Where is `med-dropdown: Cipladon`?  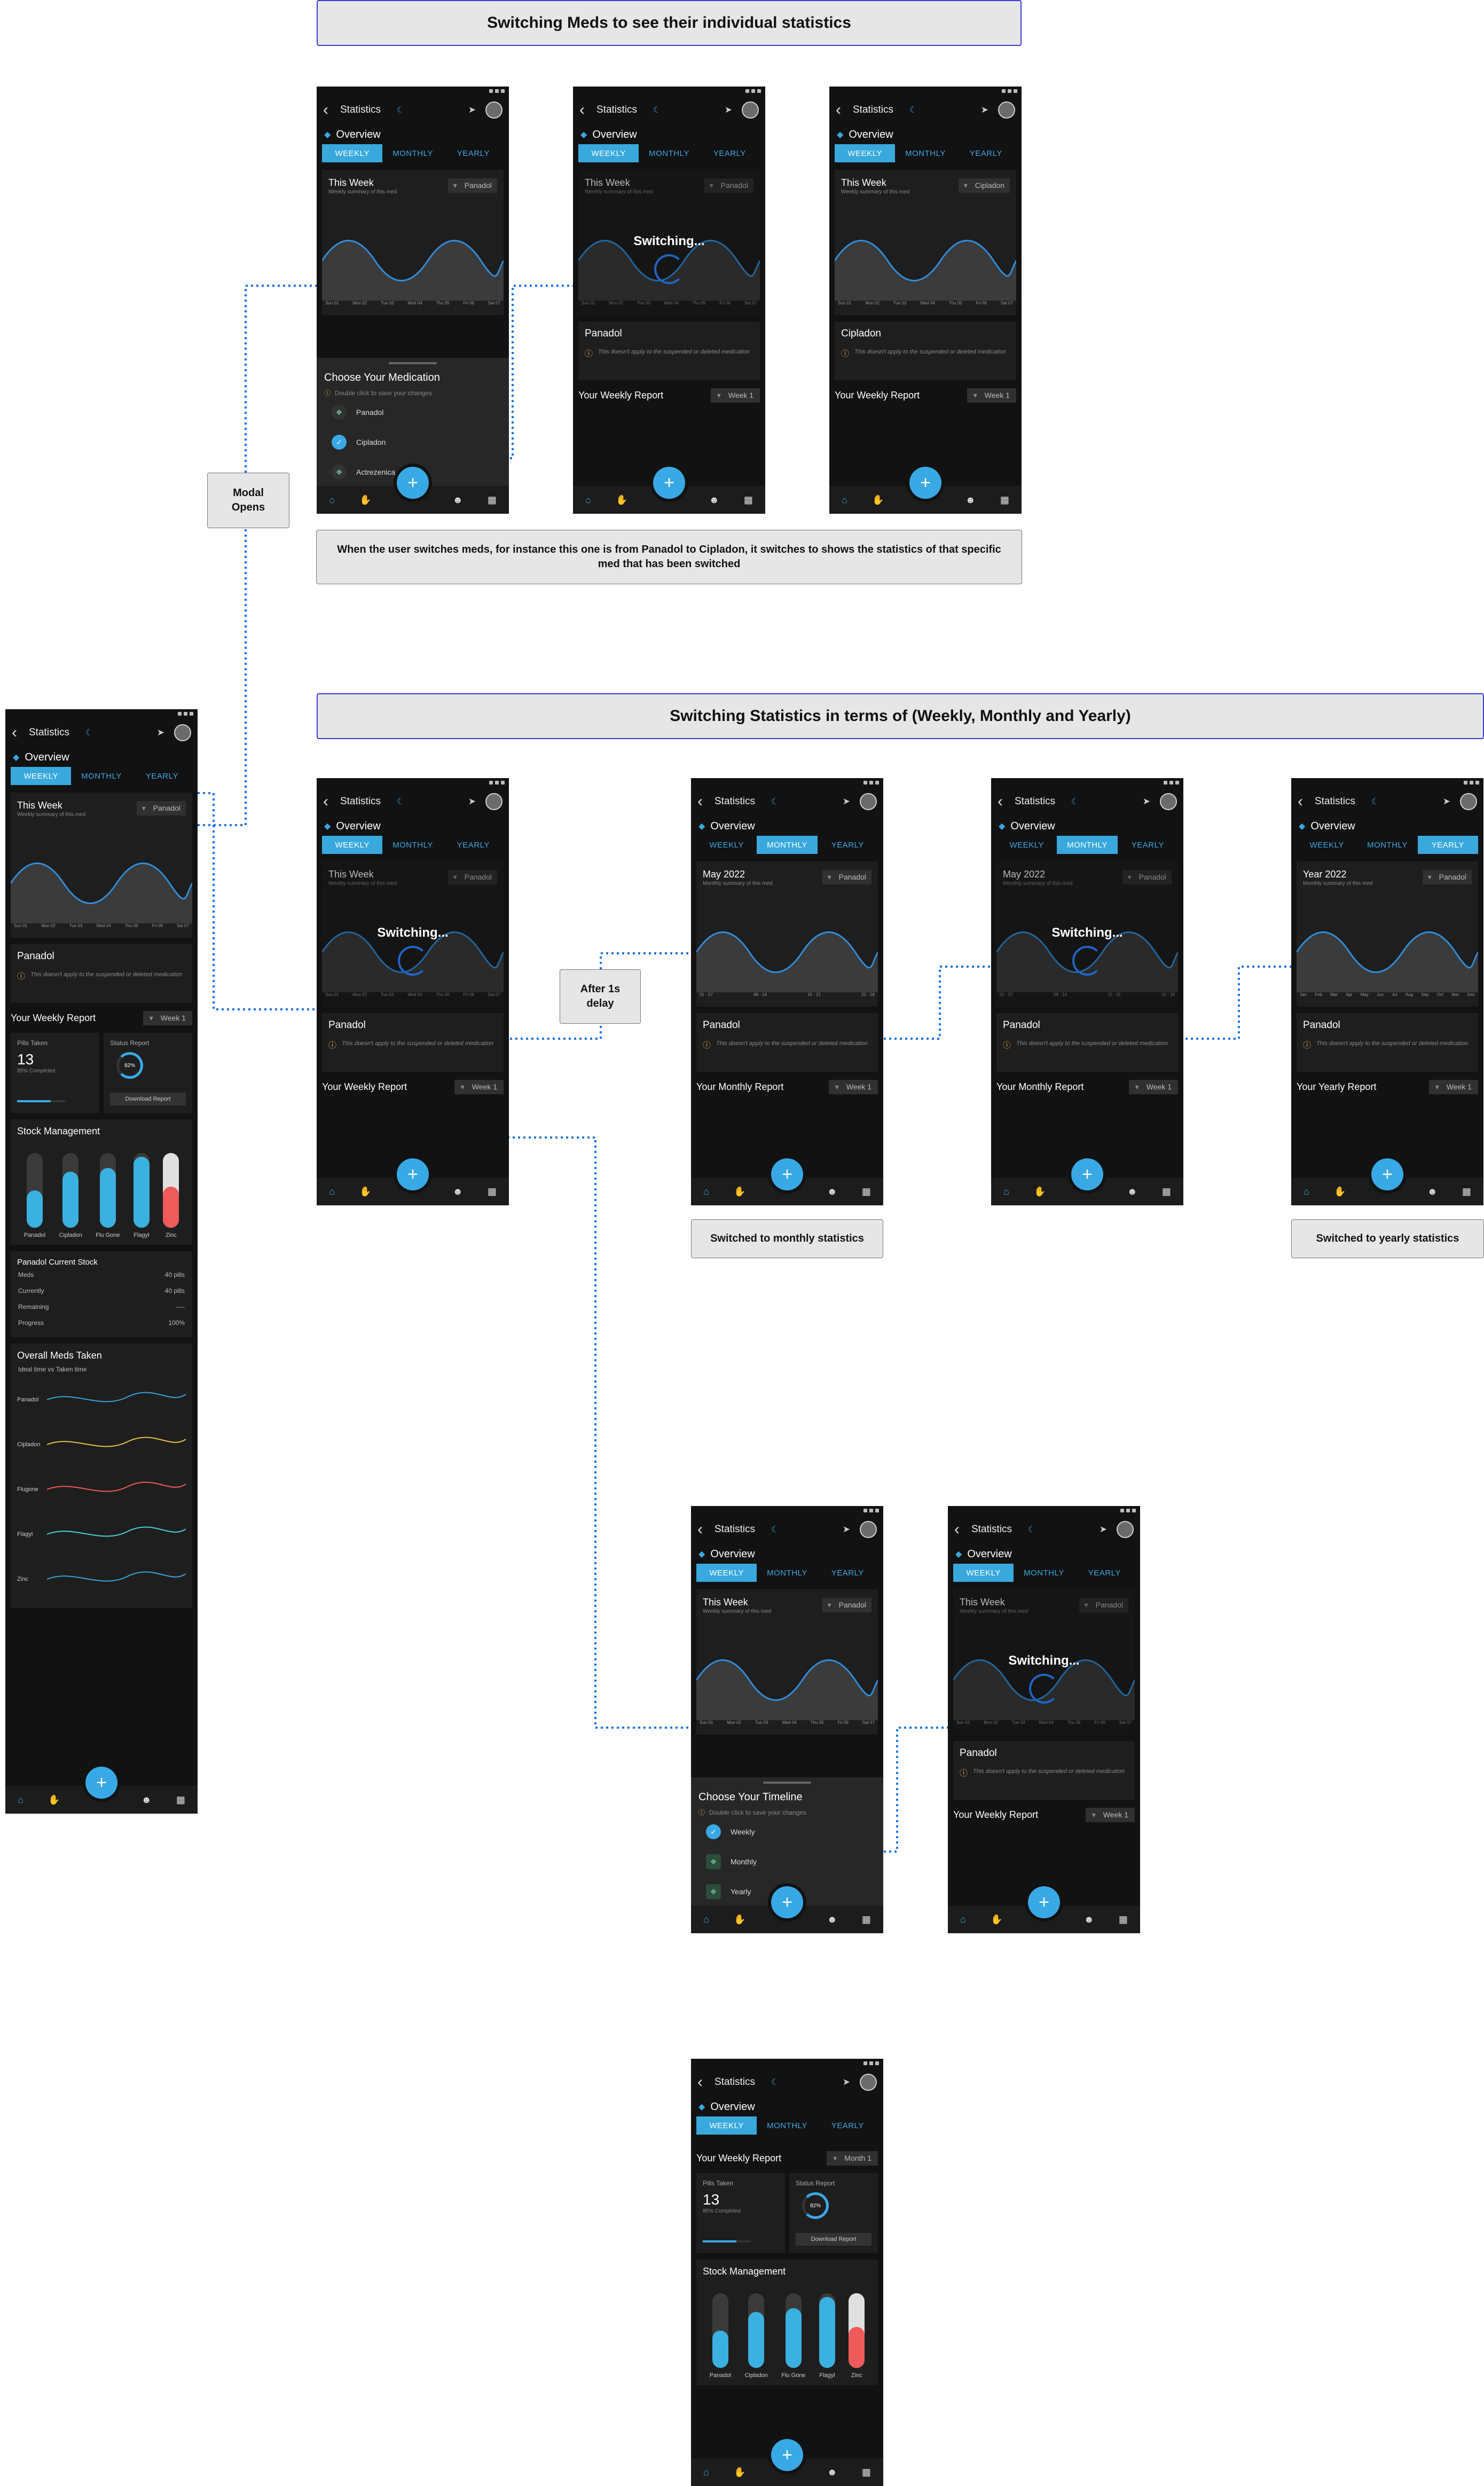 med-dropdown: Cipladon is located at coordinates (984, 185).